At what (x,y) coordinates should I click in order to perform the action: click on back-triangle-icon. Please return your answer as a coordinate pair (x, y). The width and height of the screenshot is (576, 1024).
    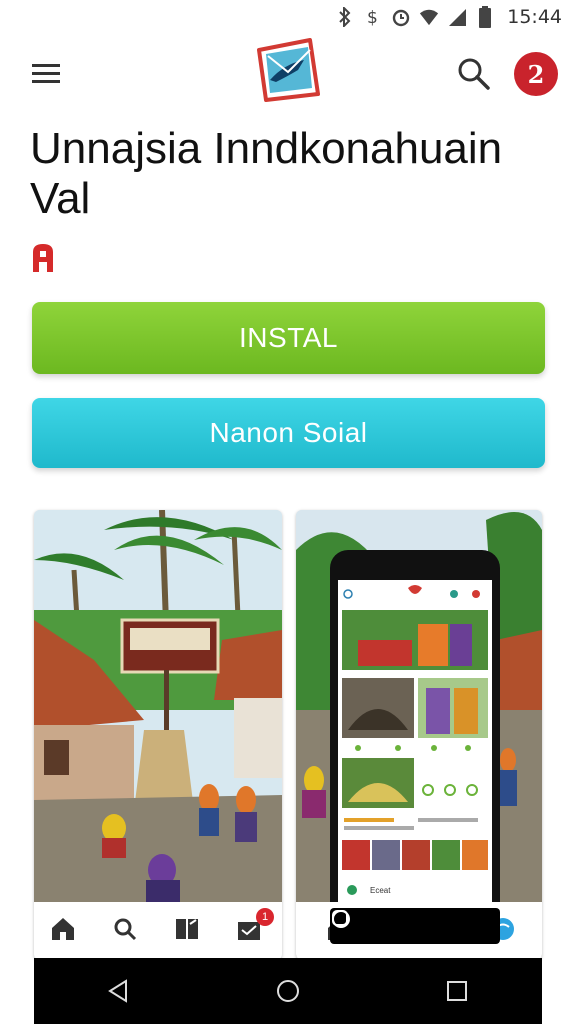
    Looking at the image, I should click on (119, 991).